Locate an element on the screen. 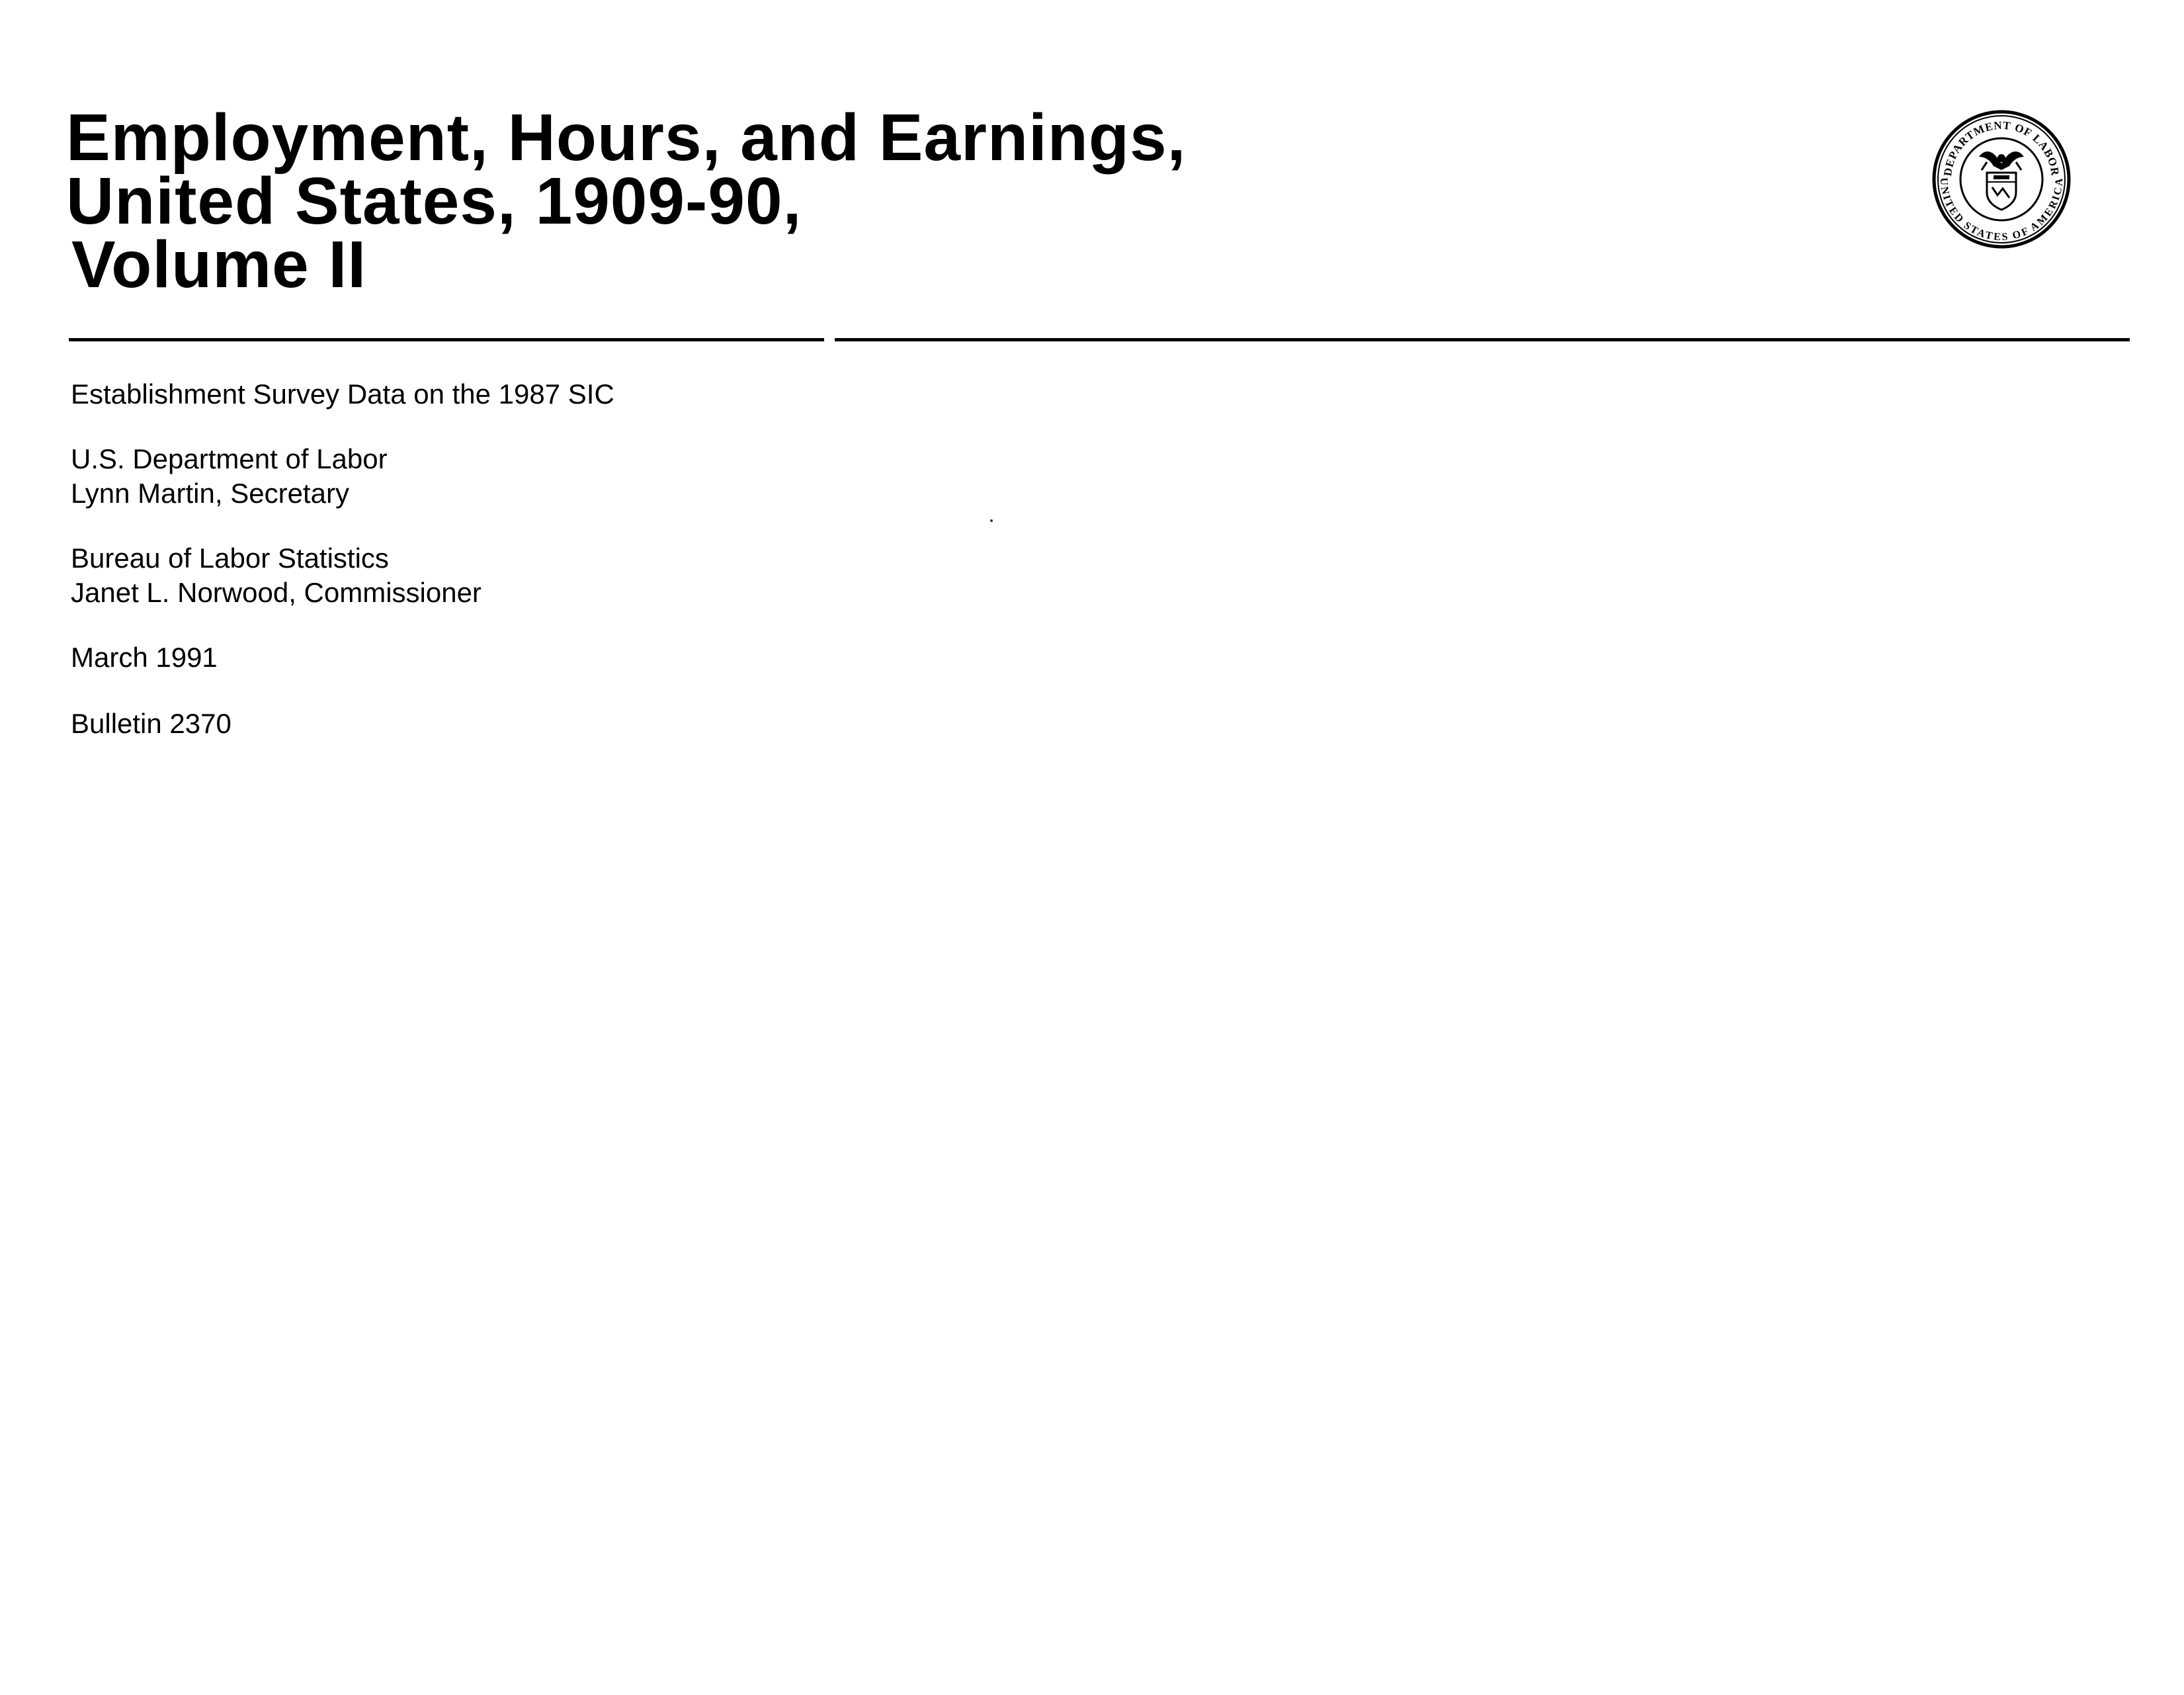  bulletin-text: Bulletin 2370 is located at coordinates (151, 723).